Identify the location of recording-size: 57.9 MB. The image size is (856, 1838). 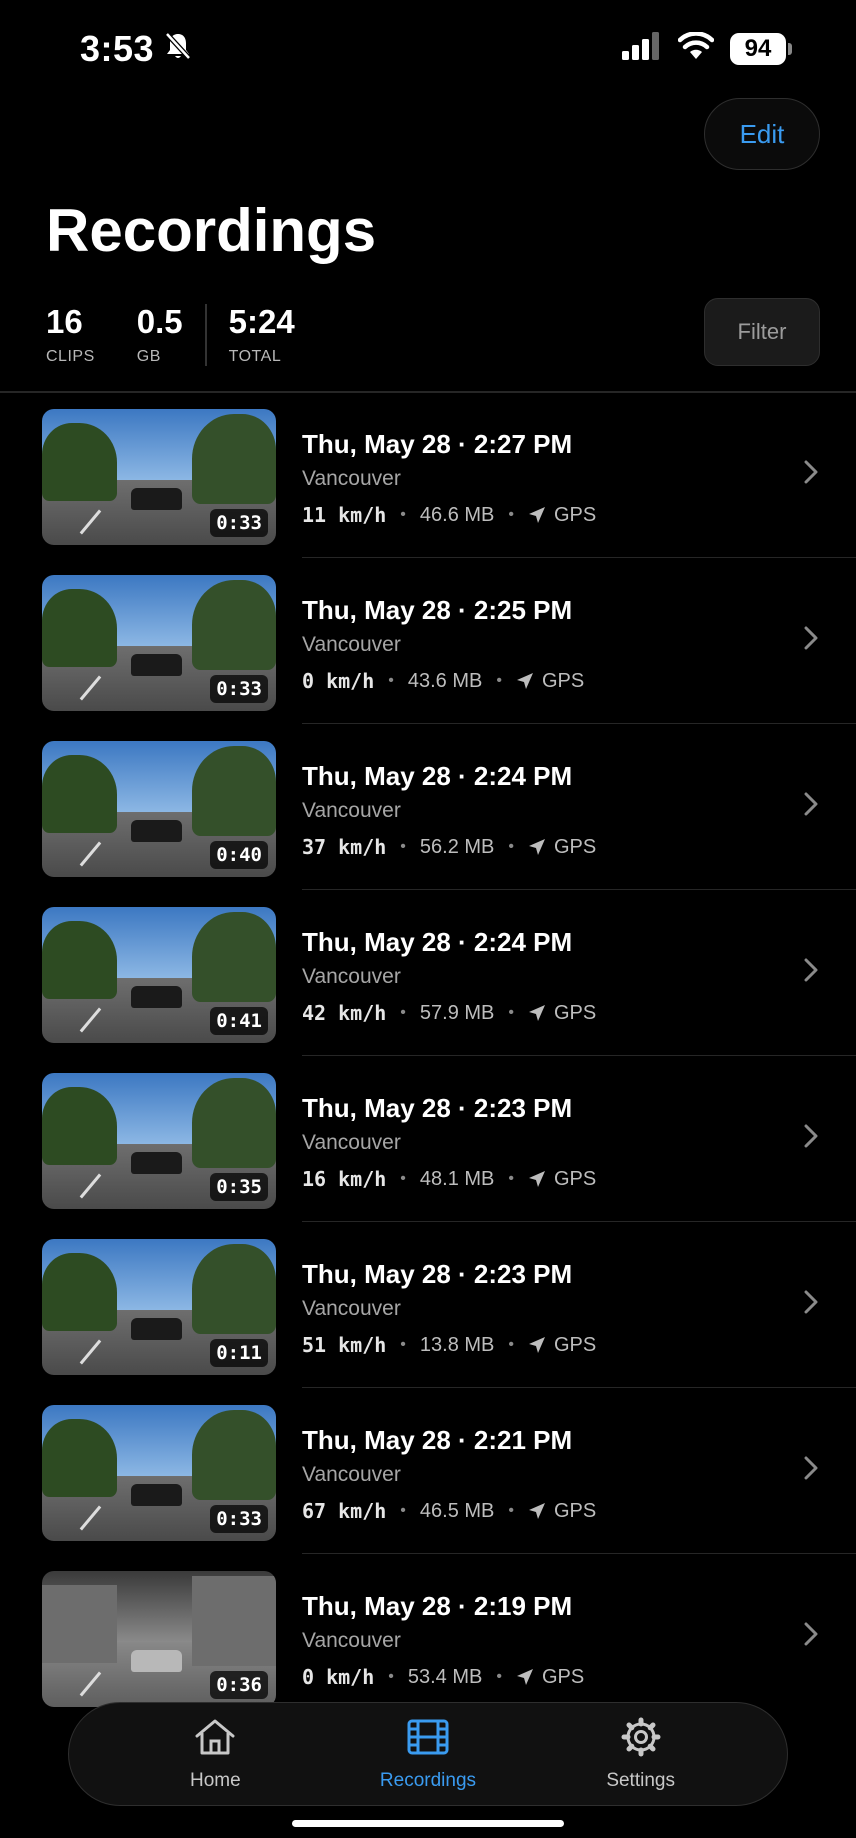
(457, 1012).